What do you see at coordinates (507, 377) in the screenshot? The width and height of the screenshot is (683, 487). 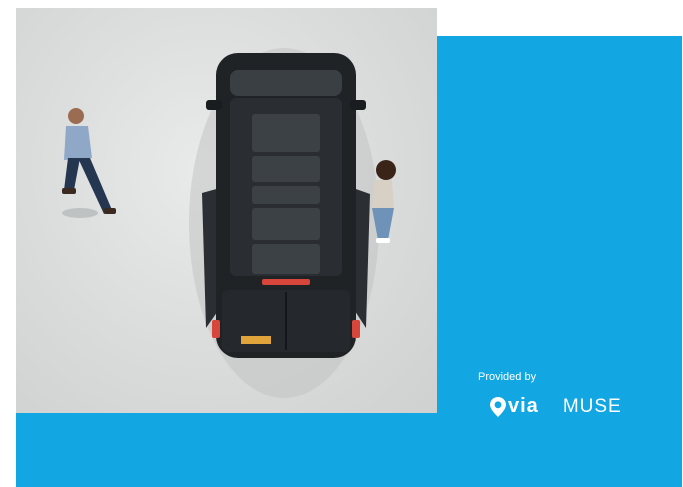 I see `provided-by-label: Provided by` at bounding box center [507, 377].